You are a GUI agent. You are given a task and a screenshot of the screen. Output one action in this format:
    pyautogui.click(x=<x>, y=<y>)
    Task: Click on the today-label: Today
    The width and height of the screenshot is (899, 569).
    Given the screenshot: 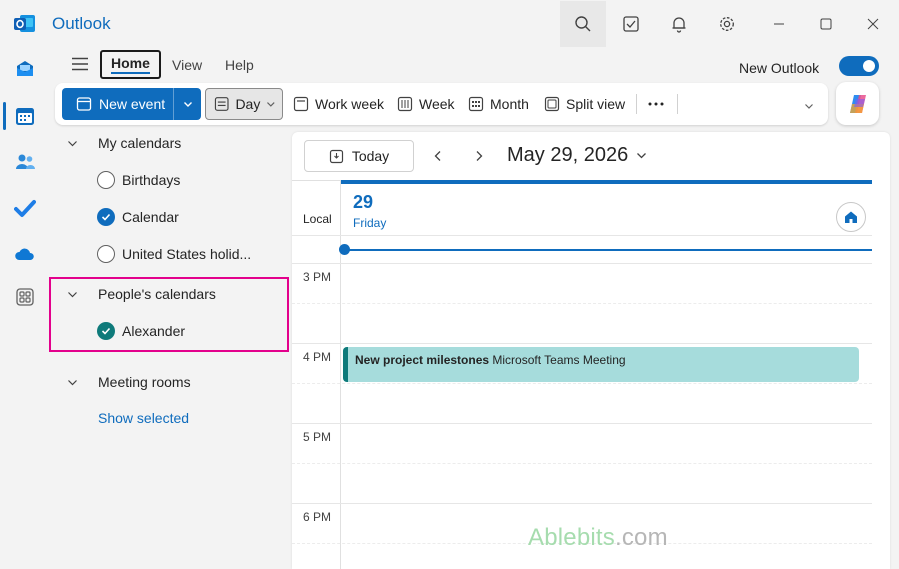 What is the action you would take?
    pyautogui.click(x=370, y=156)
    